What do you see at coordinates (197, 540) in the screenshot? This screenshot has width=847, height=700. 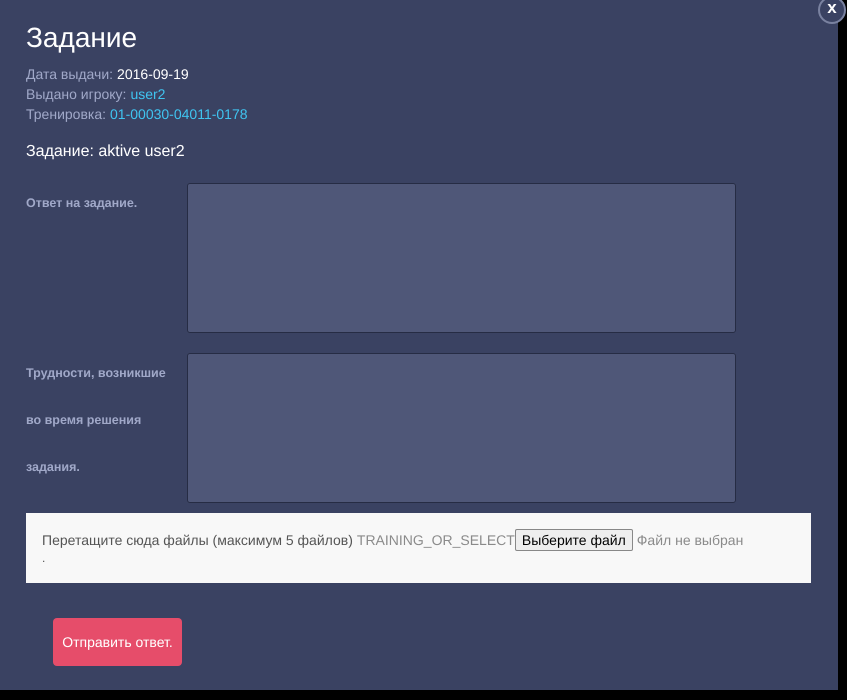 I see `drop-hint: Перетащите сюда файлы (максимум 5 файлов)` at bounding box center [197, 540].